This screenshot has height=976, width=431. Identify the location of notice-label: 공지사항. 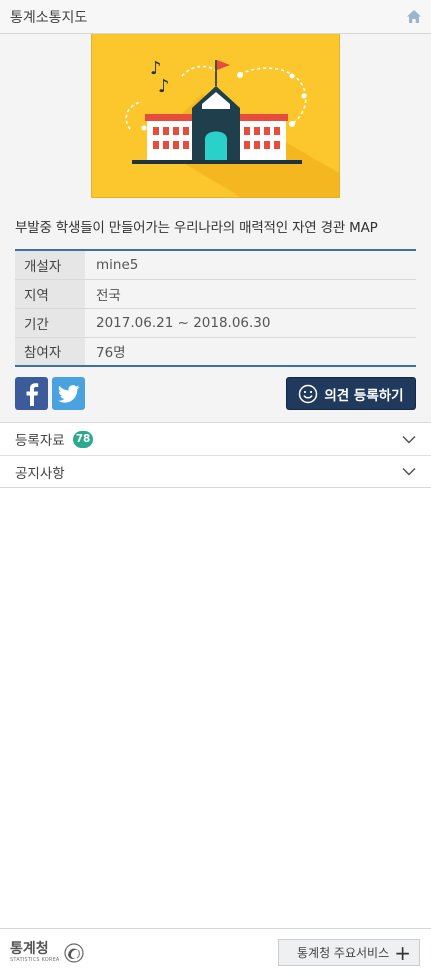
(40, 473).